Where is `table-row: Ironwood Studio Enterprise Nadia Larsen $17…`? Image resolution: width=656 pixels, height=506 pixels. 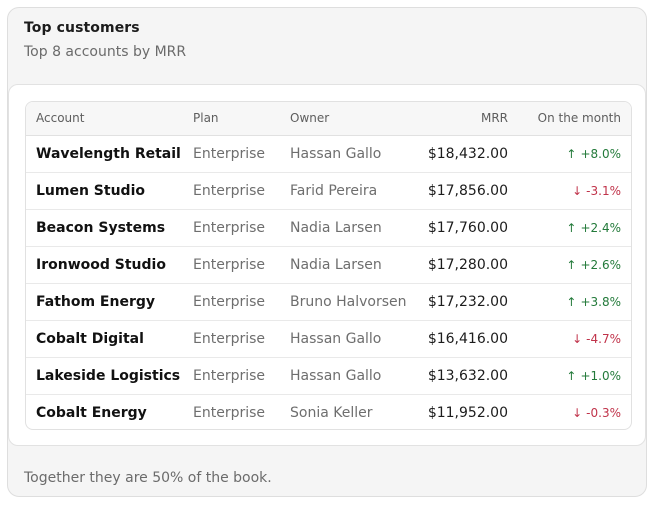
table-row: Ironwood Studio Enterprise Nadia Larsen $17… is located at coordinates (328, 264).